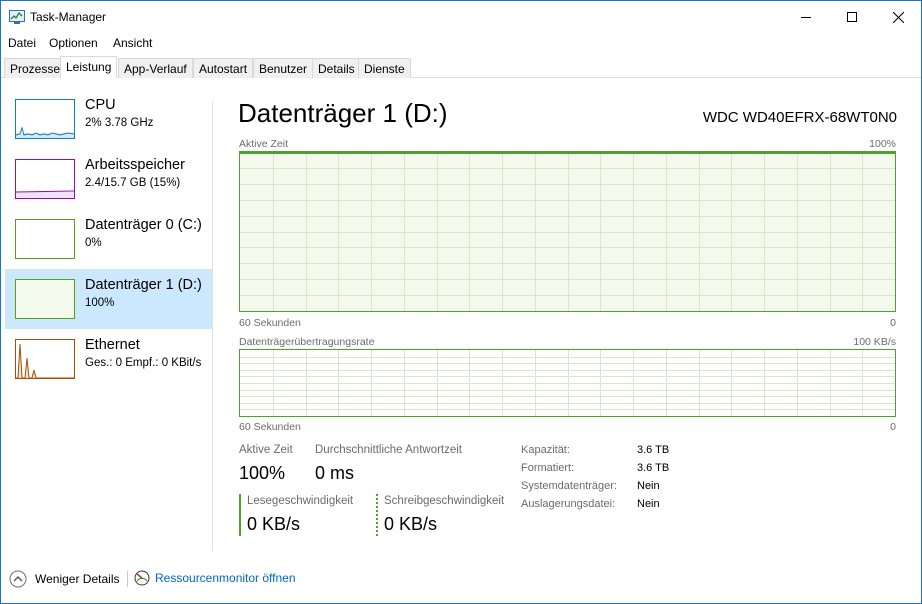  What do you see at coordinates (300, 501) in the screenshot?
I see `read-speed-label: Lesegeschwindigkeit` at bounding box center [300, 501].